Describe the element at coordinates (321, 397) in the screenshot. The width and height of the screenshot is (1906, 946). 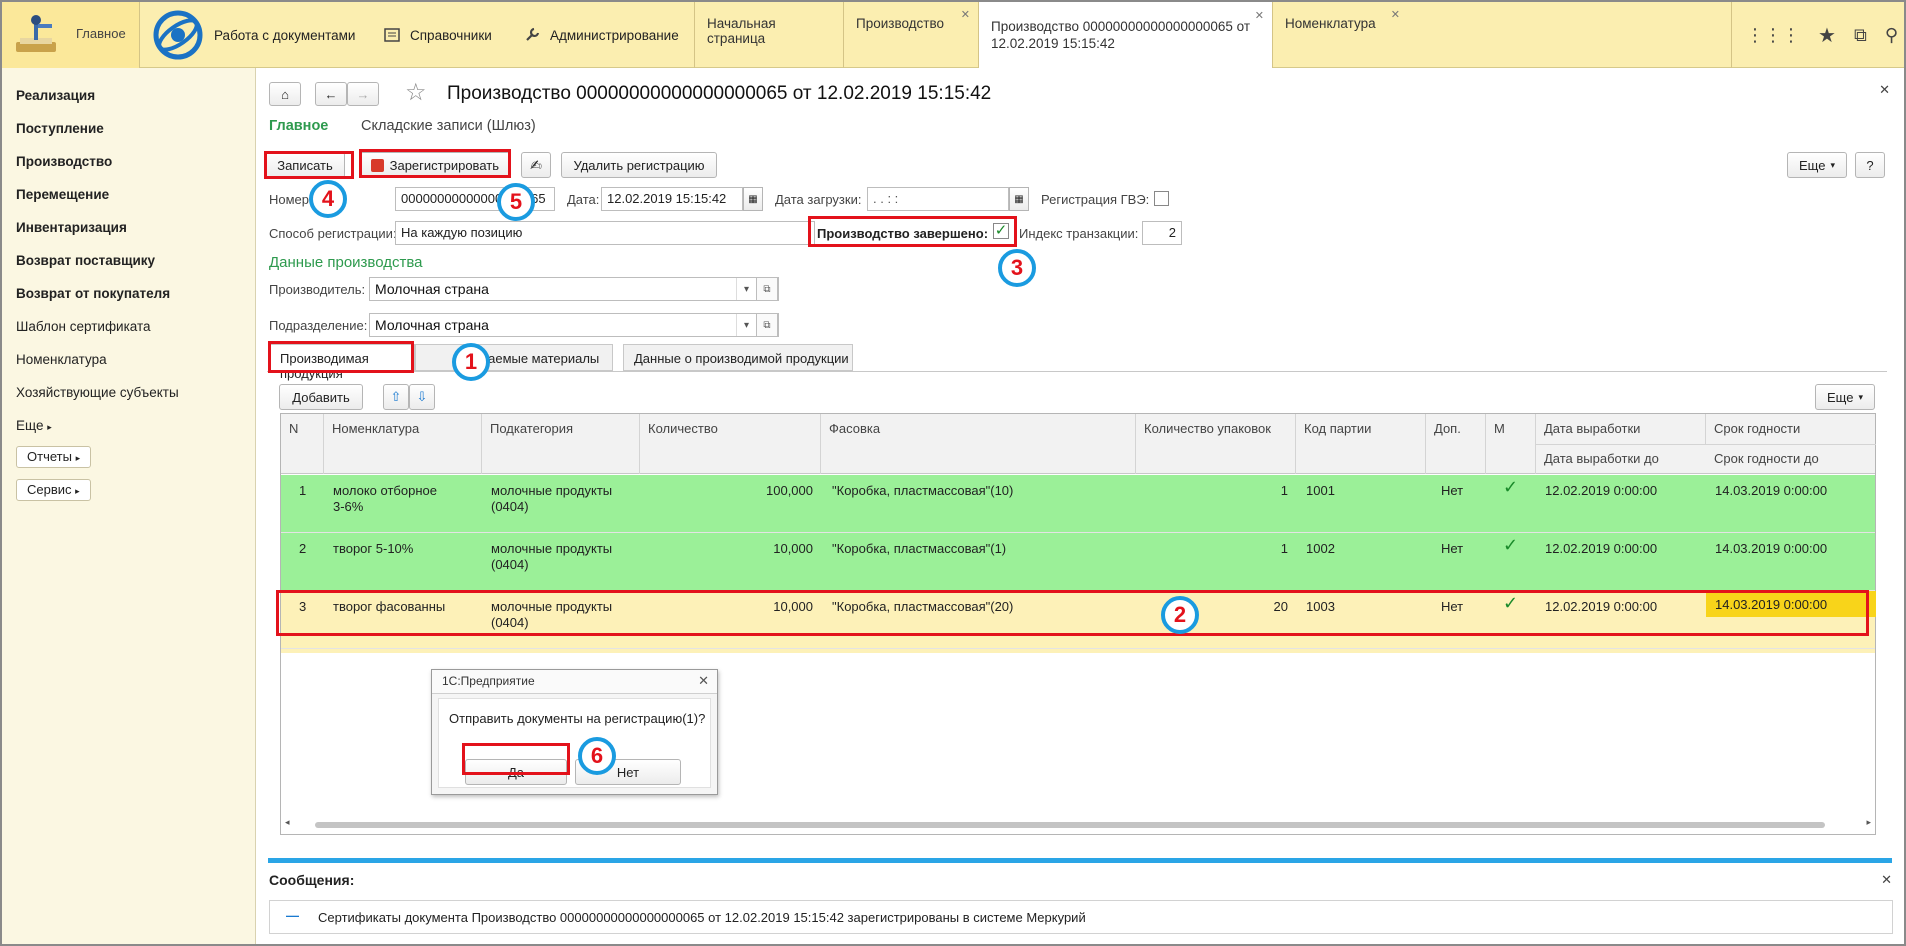
I see `add-row-button: Добавить` at that location.